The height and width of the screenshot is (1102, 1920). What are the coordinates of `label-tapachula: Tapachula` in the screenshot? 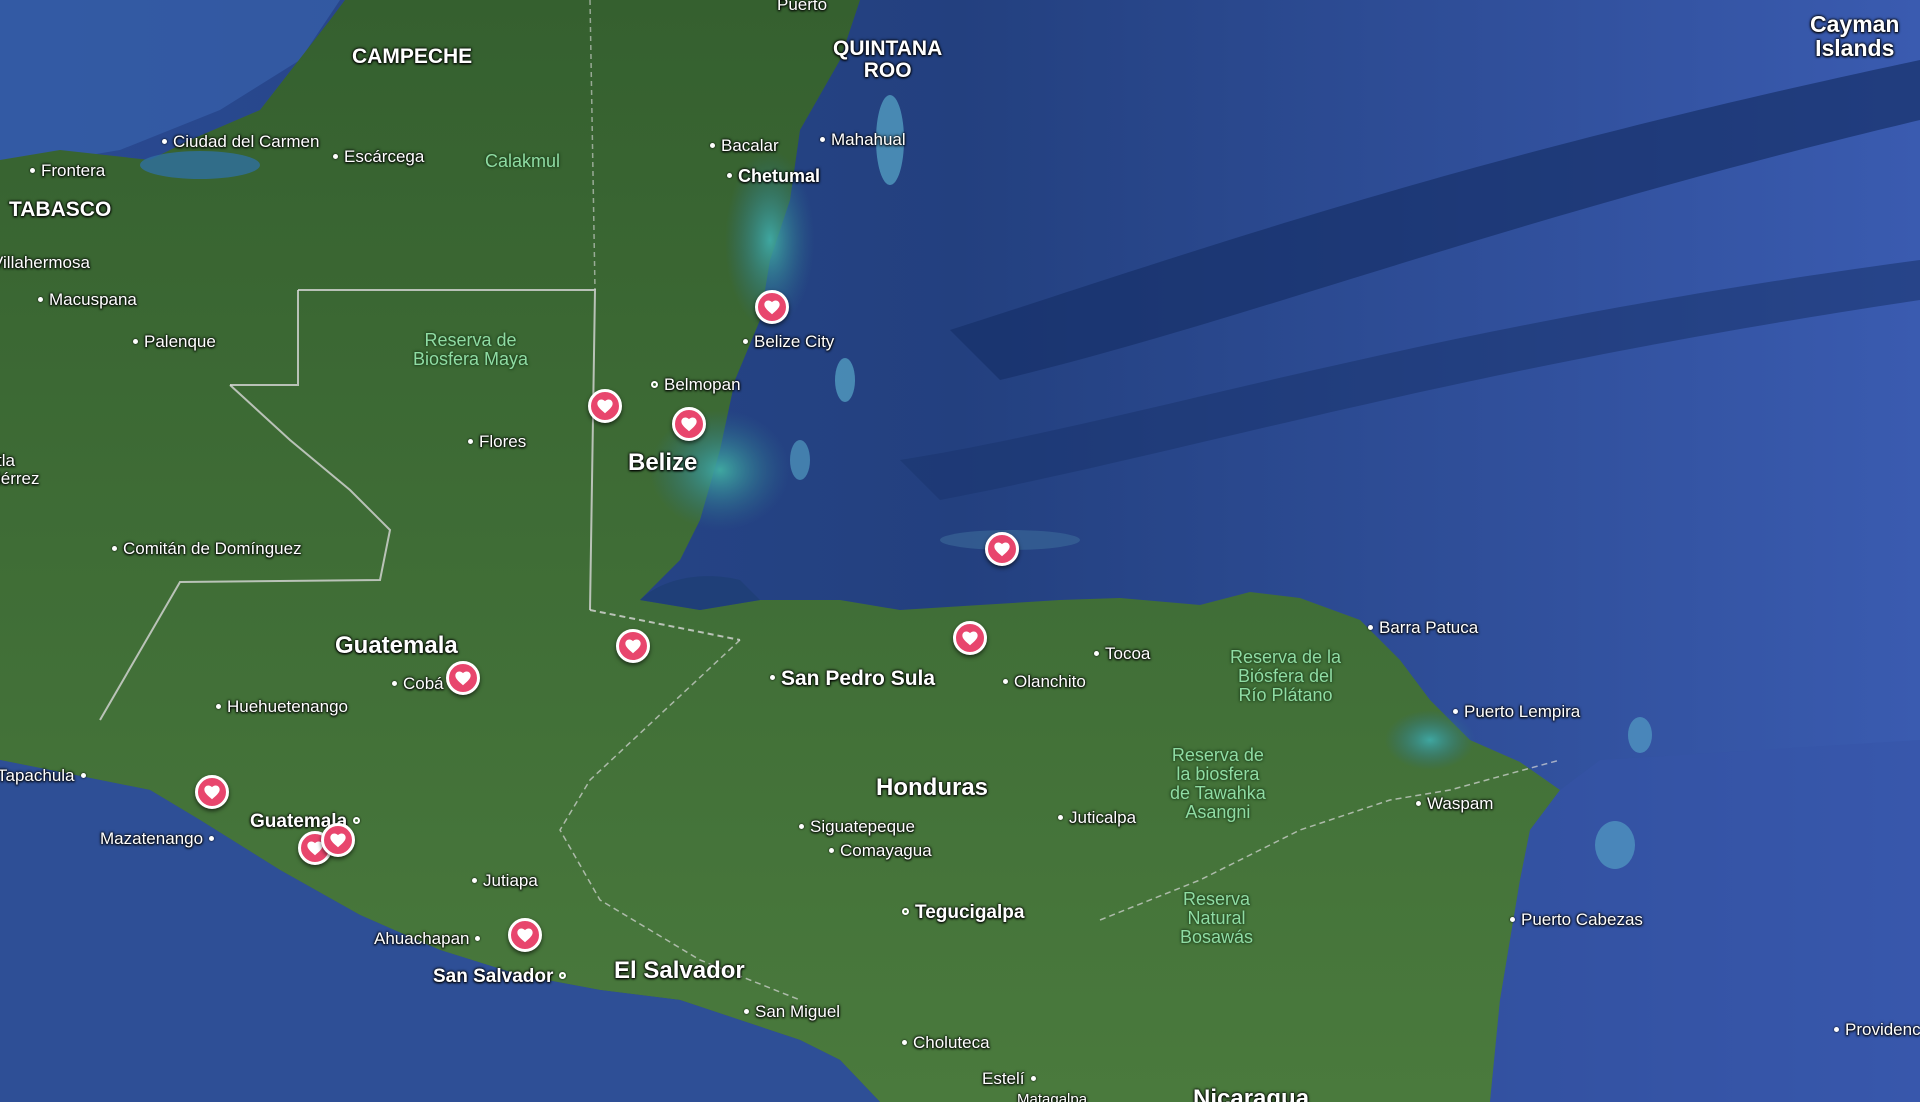 It's located at (43, 776).